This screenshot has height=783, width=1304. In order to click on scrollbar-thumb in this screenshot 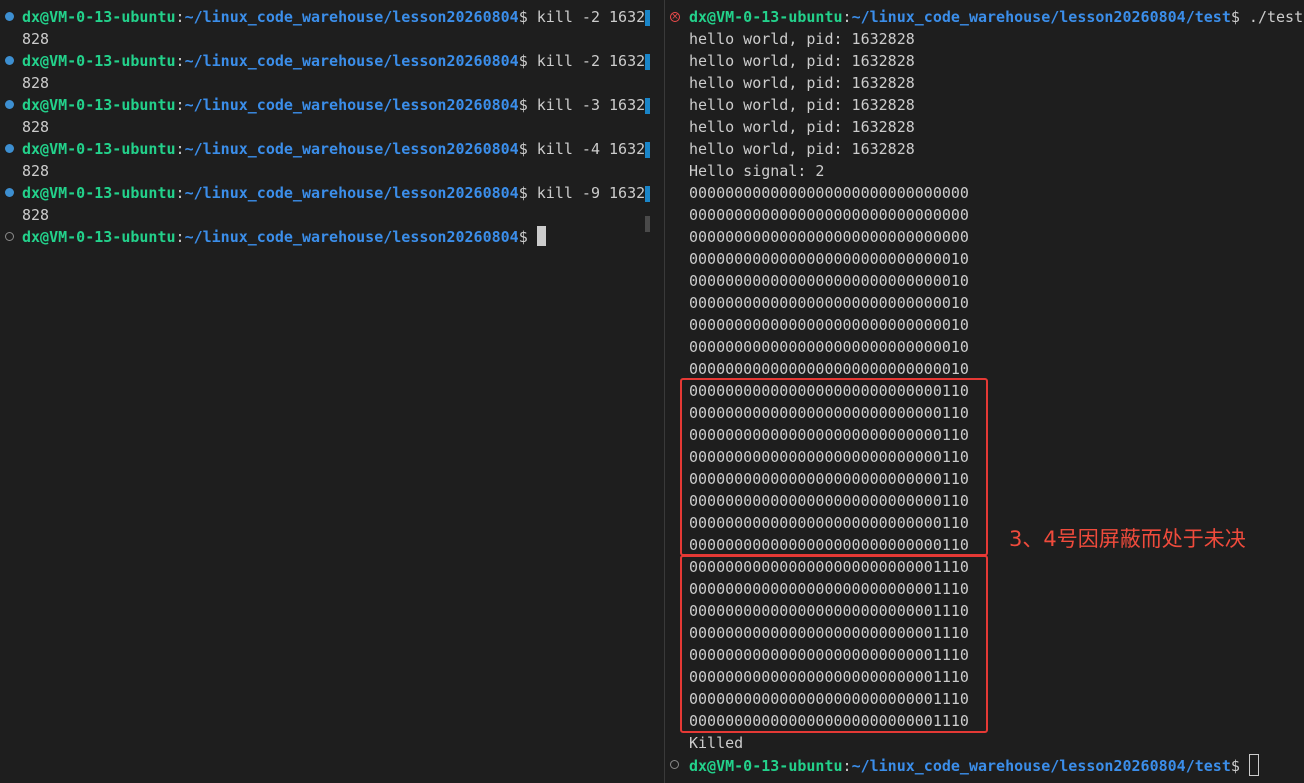, I will do `click(647, 224)`.